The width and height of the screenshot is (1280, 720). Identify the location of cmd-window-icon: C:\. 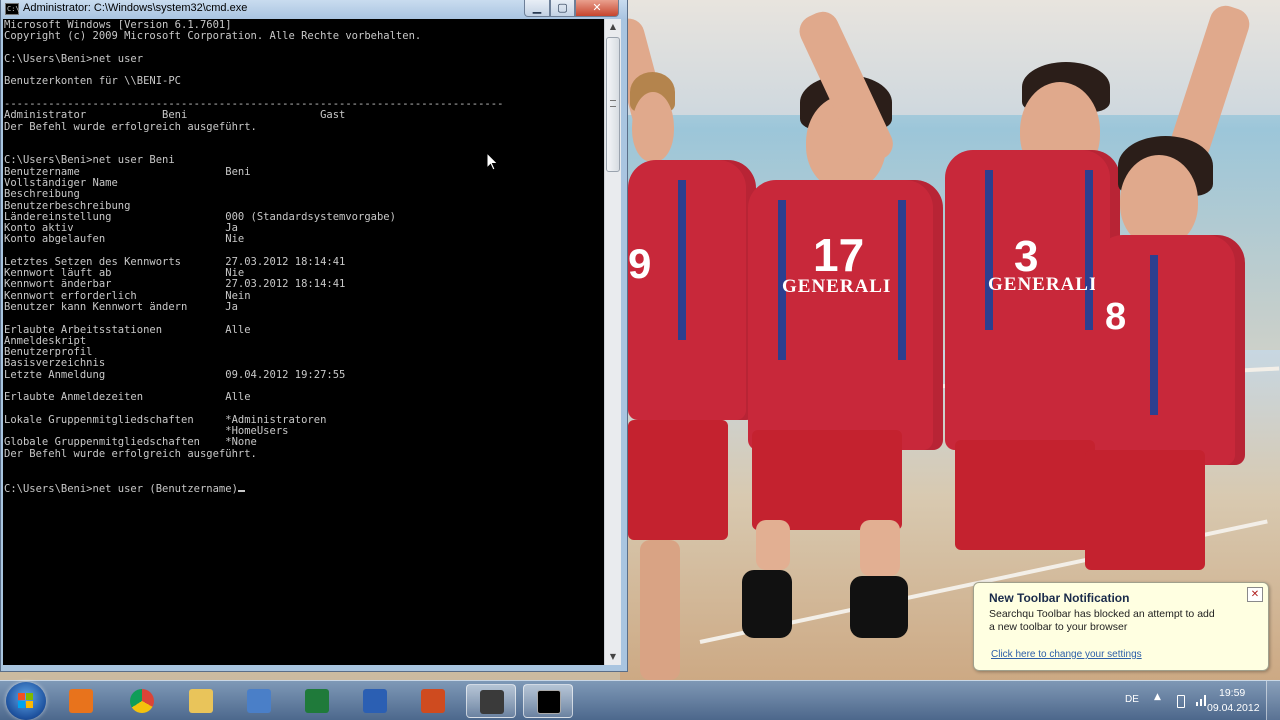
(12, 9).